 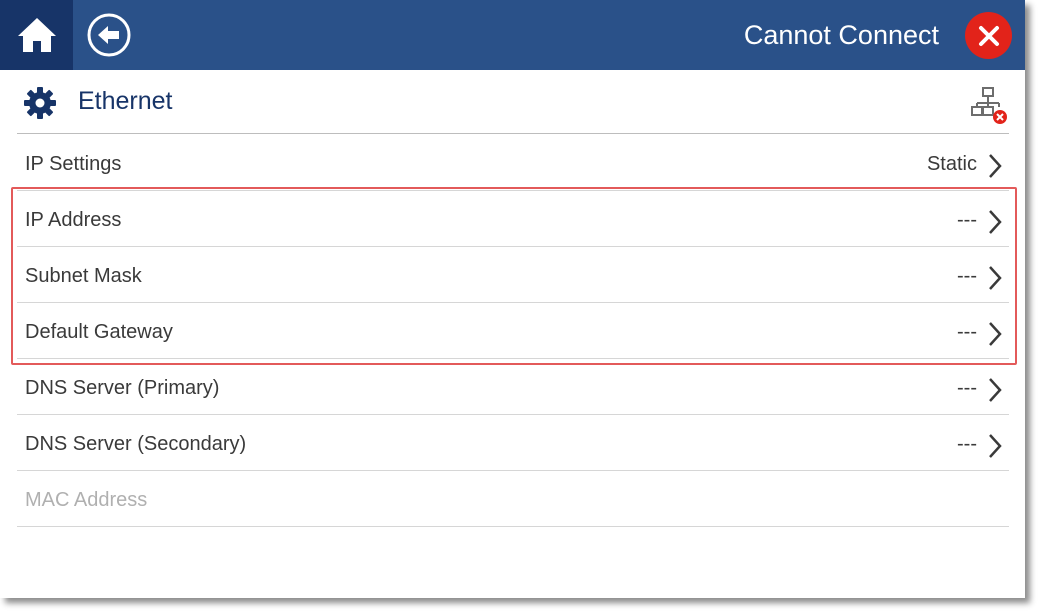 I want to click on settings-row-dns-primary: DNS Server (Primary) ---, so click(x=513, y=387).